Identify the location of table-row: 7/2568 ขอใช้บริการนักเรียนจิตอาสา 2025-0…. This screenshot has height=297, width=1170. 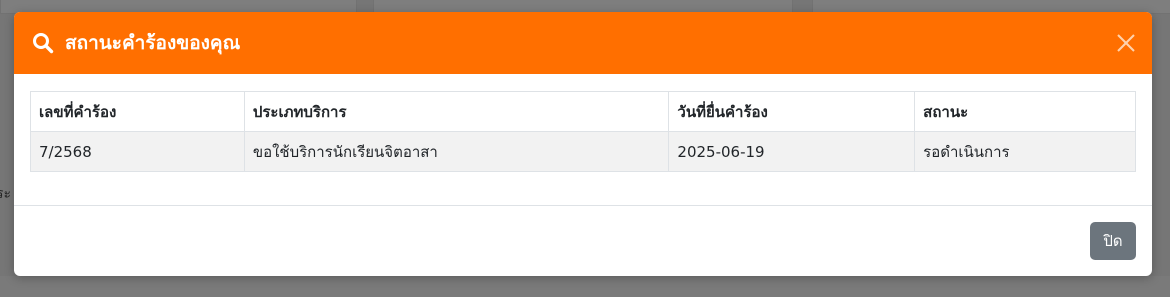
(583, 151).